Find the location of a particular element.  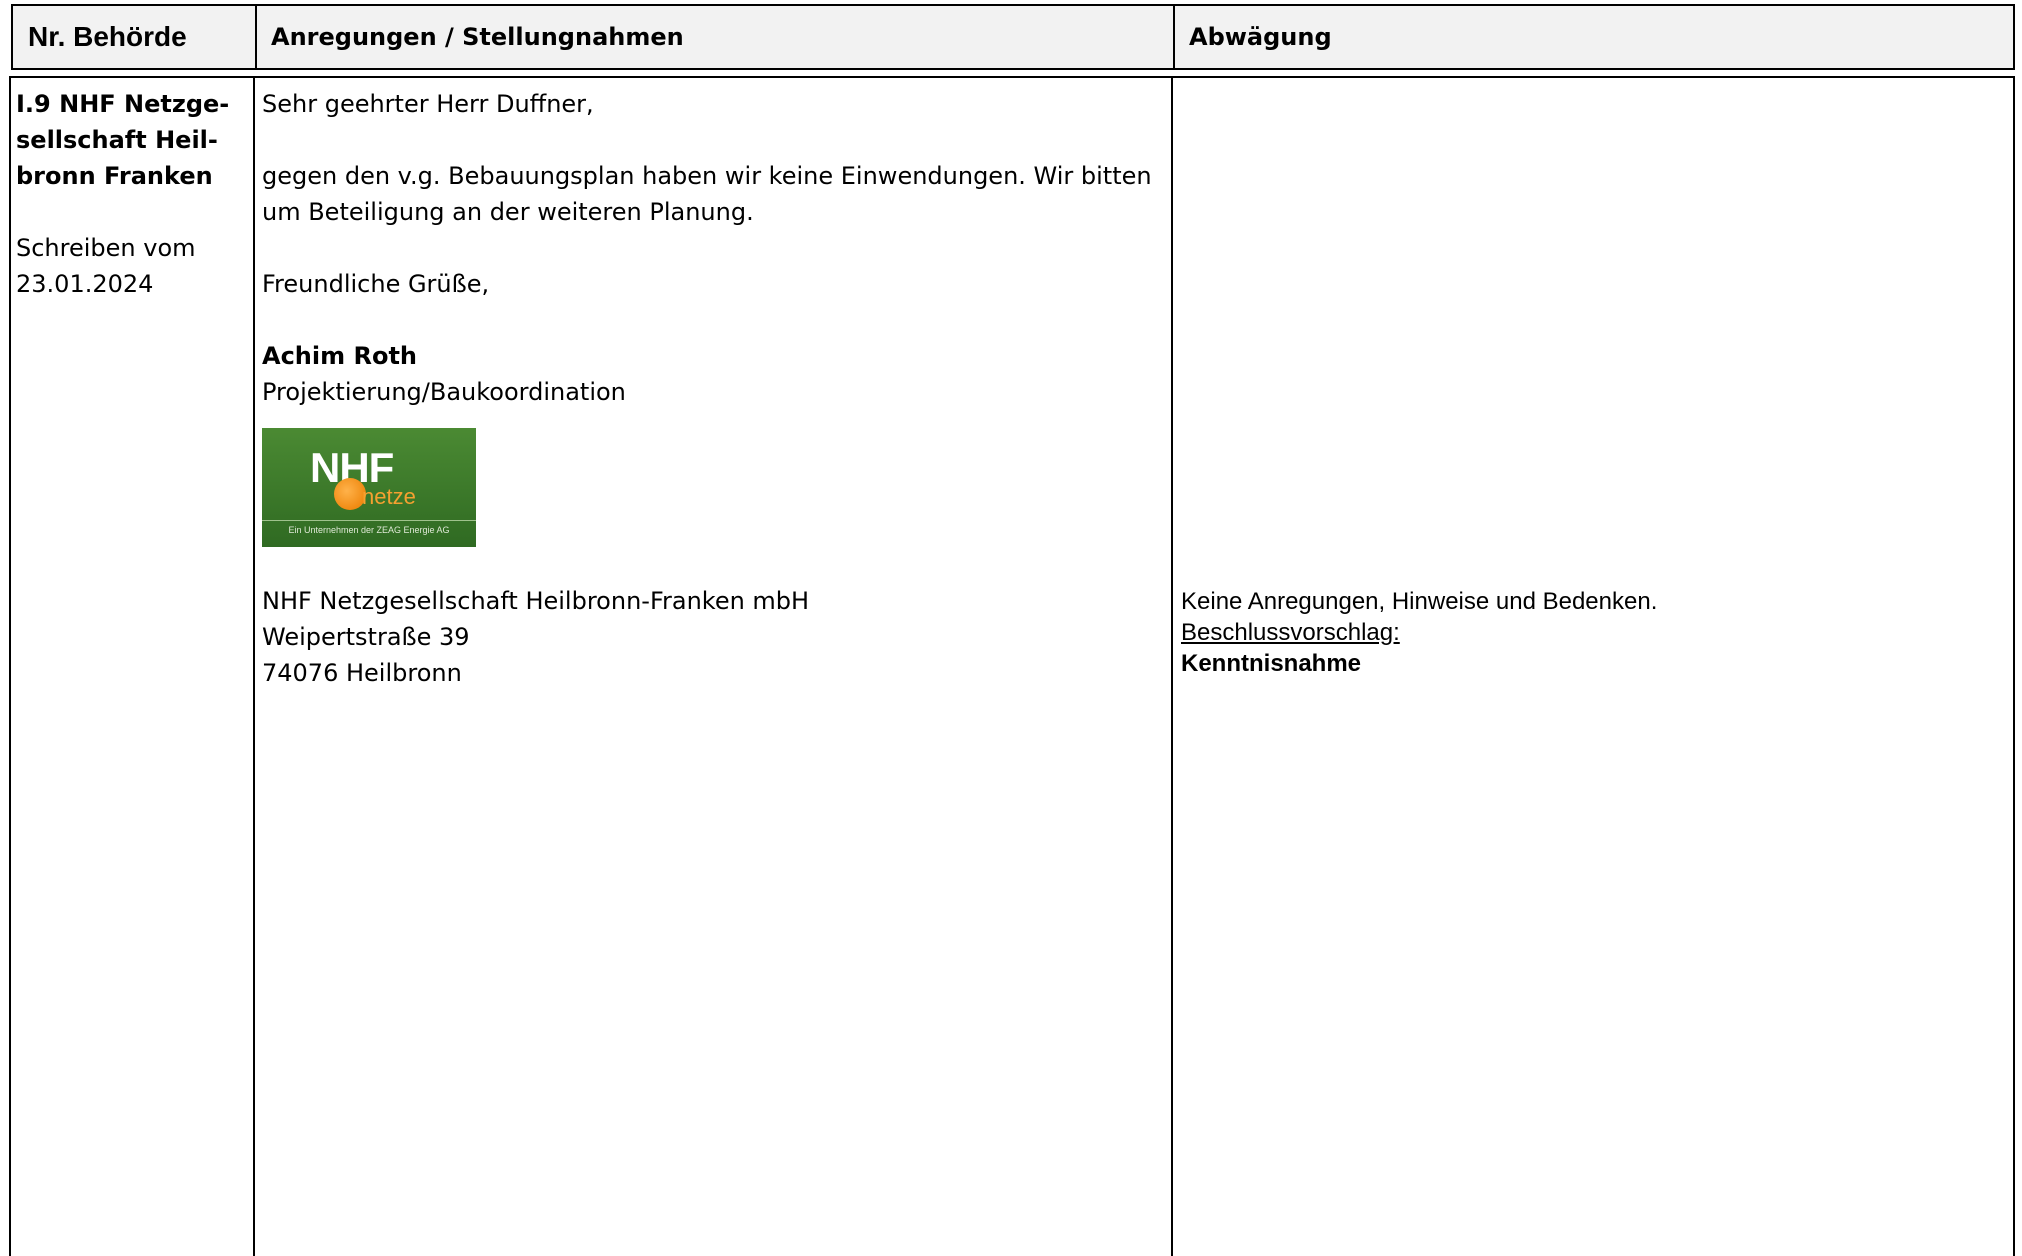

header-statements: Anregungen / Stellungnahmen is located at coordinates (716, 37).